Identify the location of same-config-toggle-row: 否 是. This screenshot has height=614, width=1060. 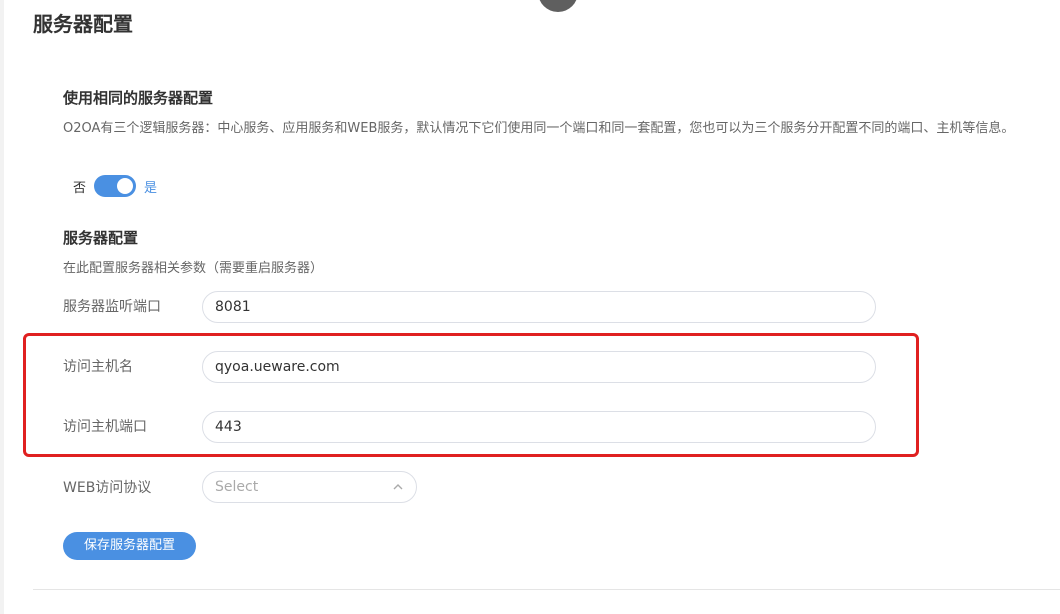
(115, 186).